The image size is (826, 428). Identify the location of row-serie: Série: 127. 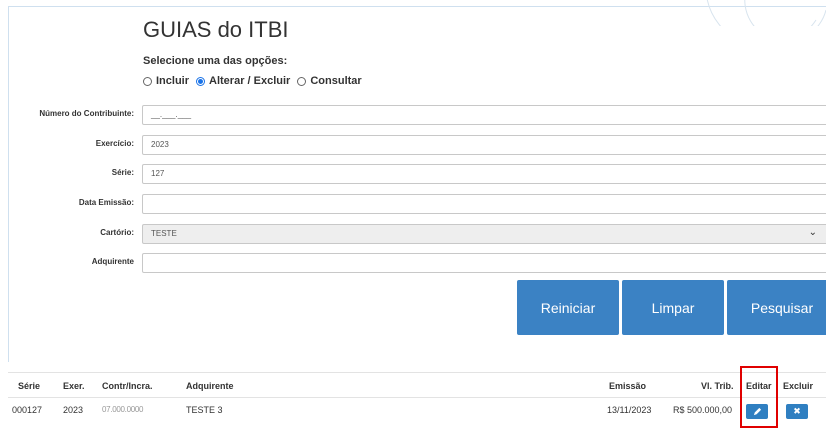
(413, 174).